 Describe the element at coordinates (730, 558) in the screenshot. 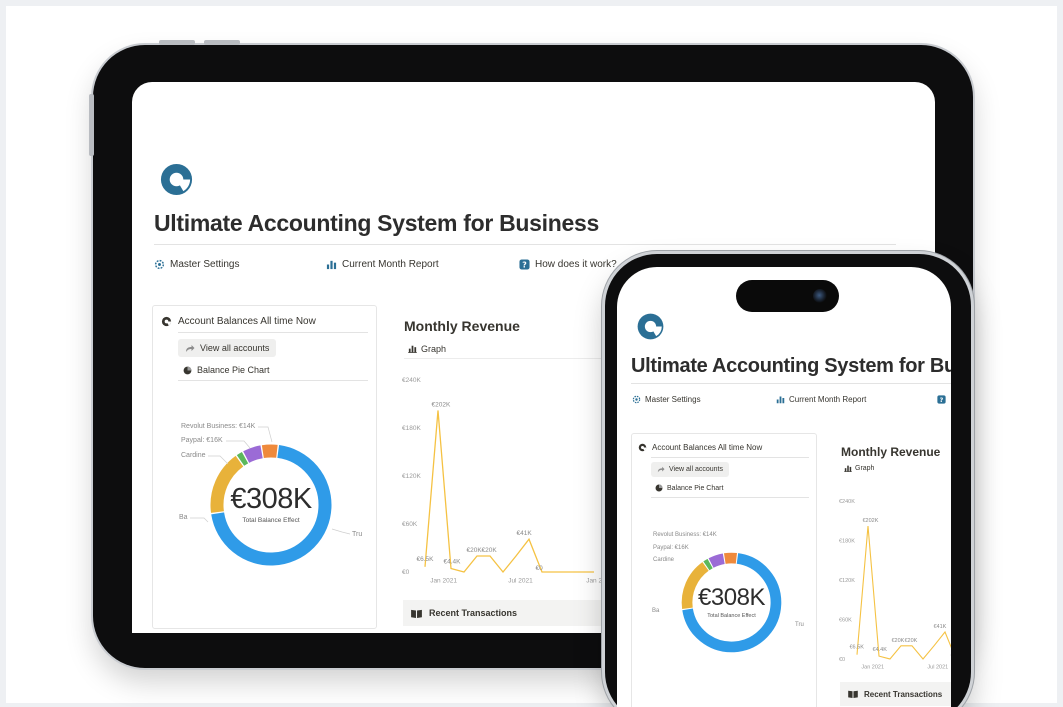

I see `donut-slice-revolut-business` at that location.